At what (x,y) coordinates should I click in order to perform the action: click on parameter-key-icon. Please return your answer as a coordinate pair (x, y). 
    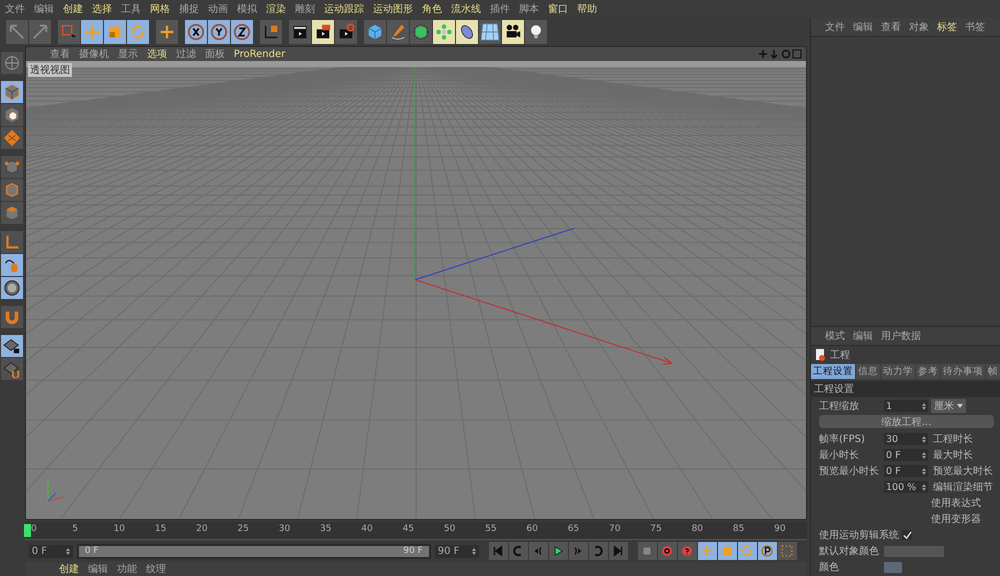
    Looking at the image, I should click on (767, 551).